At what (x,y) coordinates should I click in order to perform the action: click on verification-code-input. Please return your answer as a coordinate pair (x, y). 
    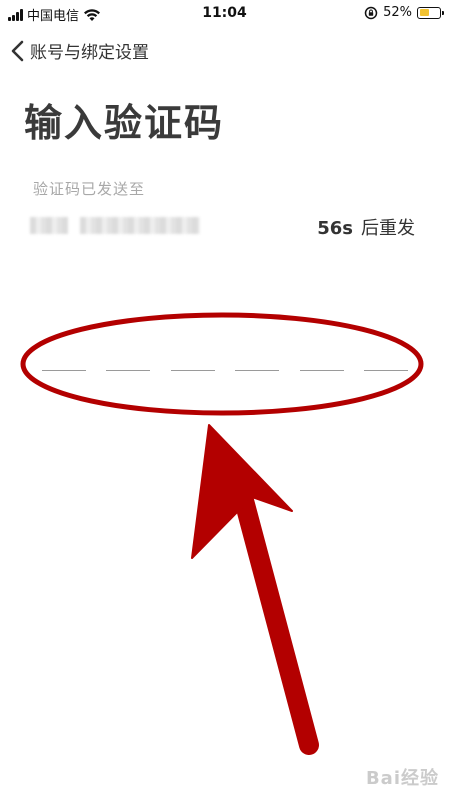
    Looking at the image, I should click on (225, 371).